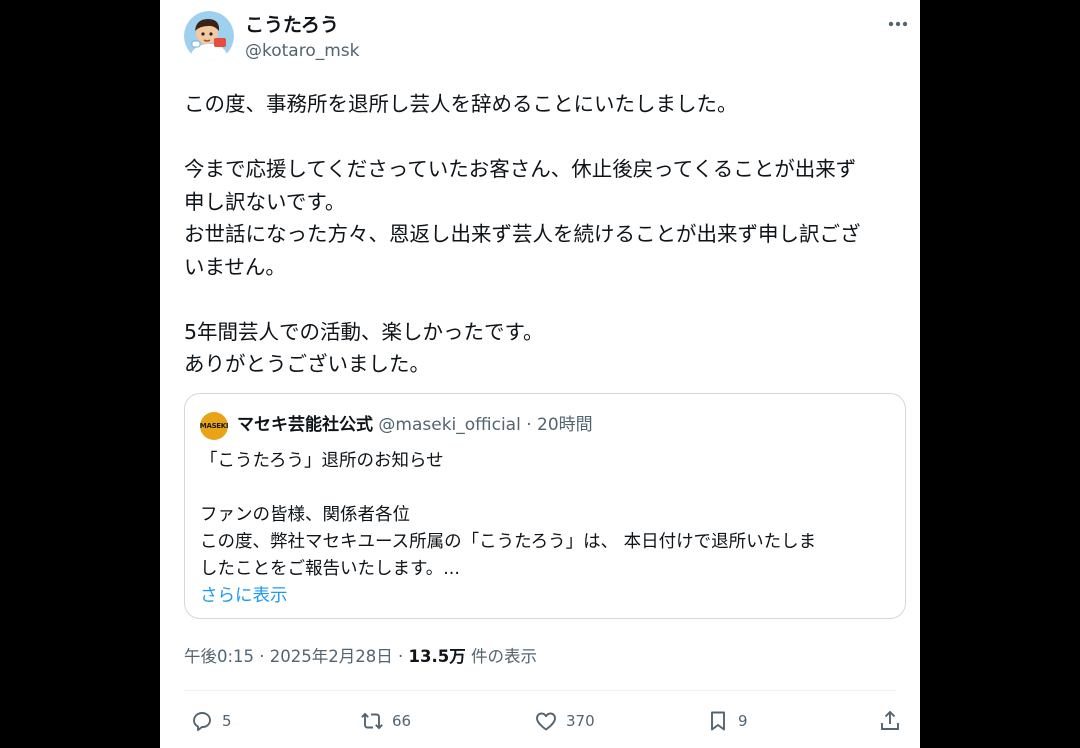  Describe the element at coordinates (520, 169) in the screenshot. I see `tweet-line: 今まで応援してくださっていたお客さん、休止後戻ってくることが出来ず` at that location.